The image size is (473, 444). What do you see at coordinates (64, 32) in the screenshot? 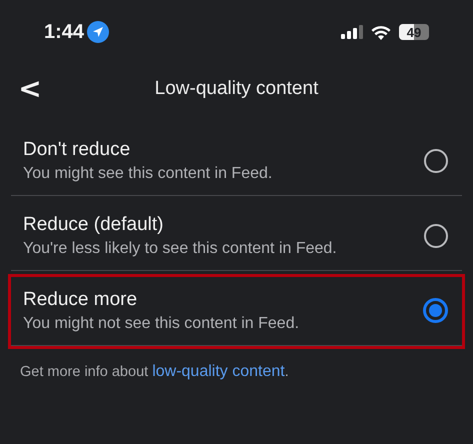
I see `clock-time: 1:44` at bounding box center [64, 32].